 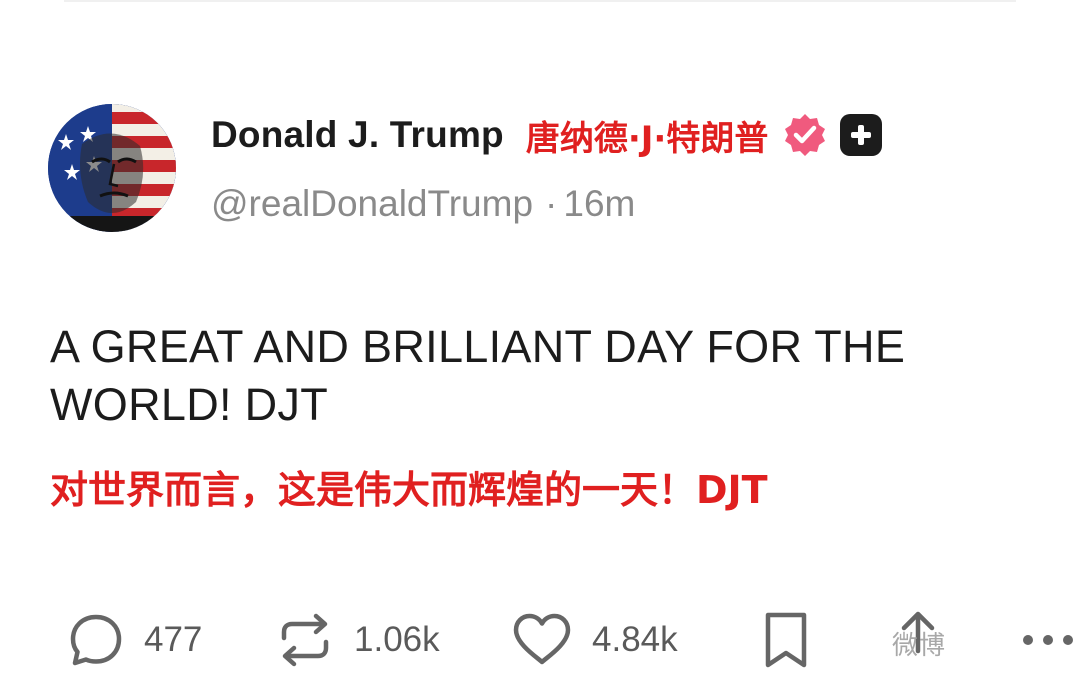 I want to click on reply-button: 477, so click(x=135, y=640).